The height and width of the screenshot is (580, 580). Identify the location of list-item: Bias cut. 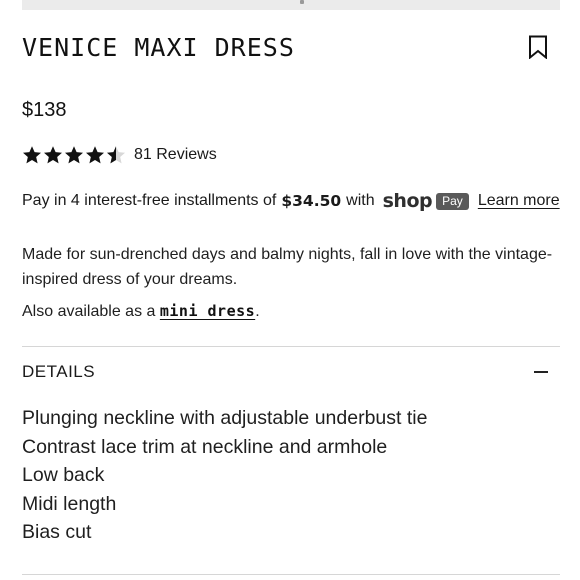
(57, 532).